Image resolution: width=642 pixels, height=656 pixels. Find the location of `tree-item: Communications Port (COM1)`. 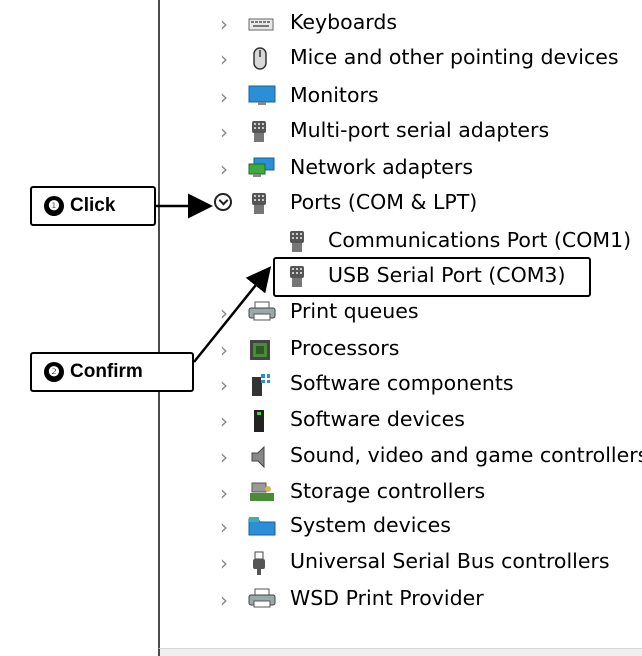

tree-item: Communications Port (COM1) is located at coordinates (401, 241).